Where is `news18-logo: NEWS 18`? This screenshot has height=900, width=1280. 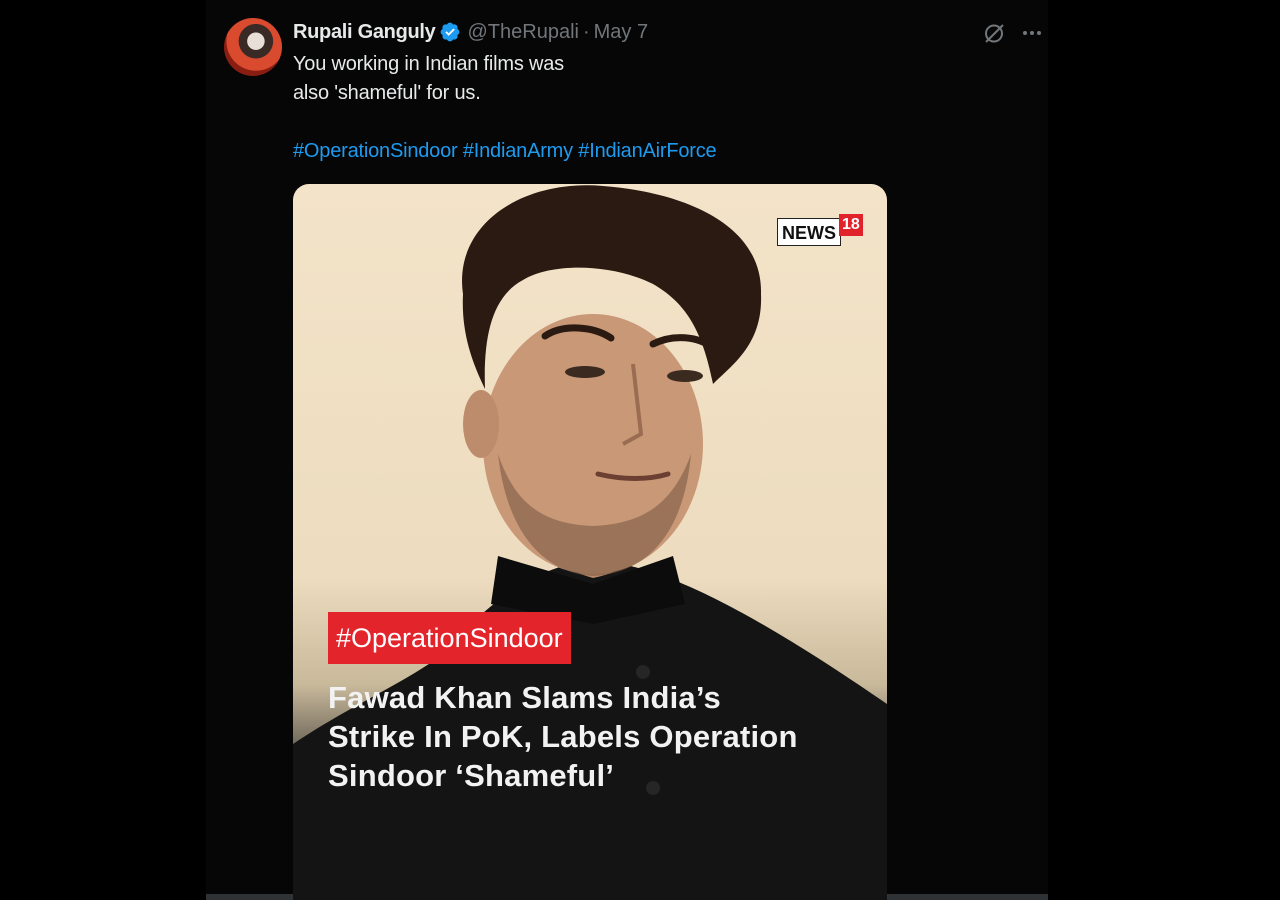
news18-logo: NEWS 18 is located at coordinates (820, 230).